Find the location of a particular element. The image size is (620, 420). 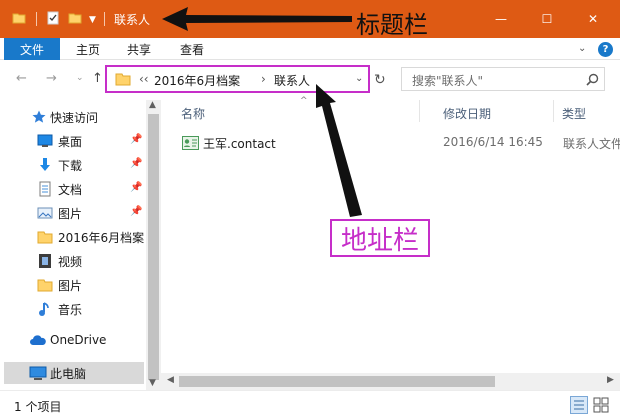

pictures-icon is located at coordinates (45, 213).